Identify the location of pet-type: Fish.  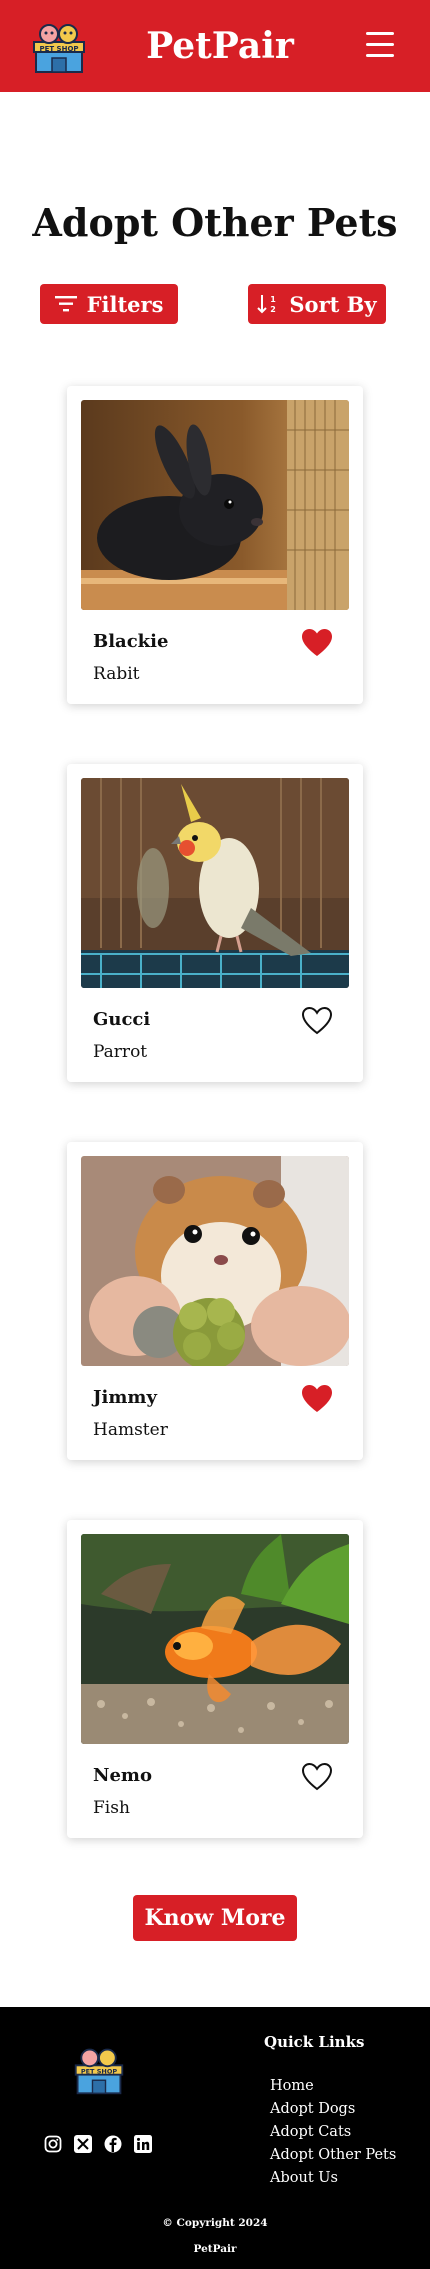
(111, 1808).